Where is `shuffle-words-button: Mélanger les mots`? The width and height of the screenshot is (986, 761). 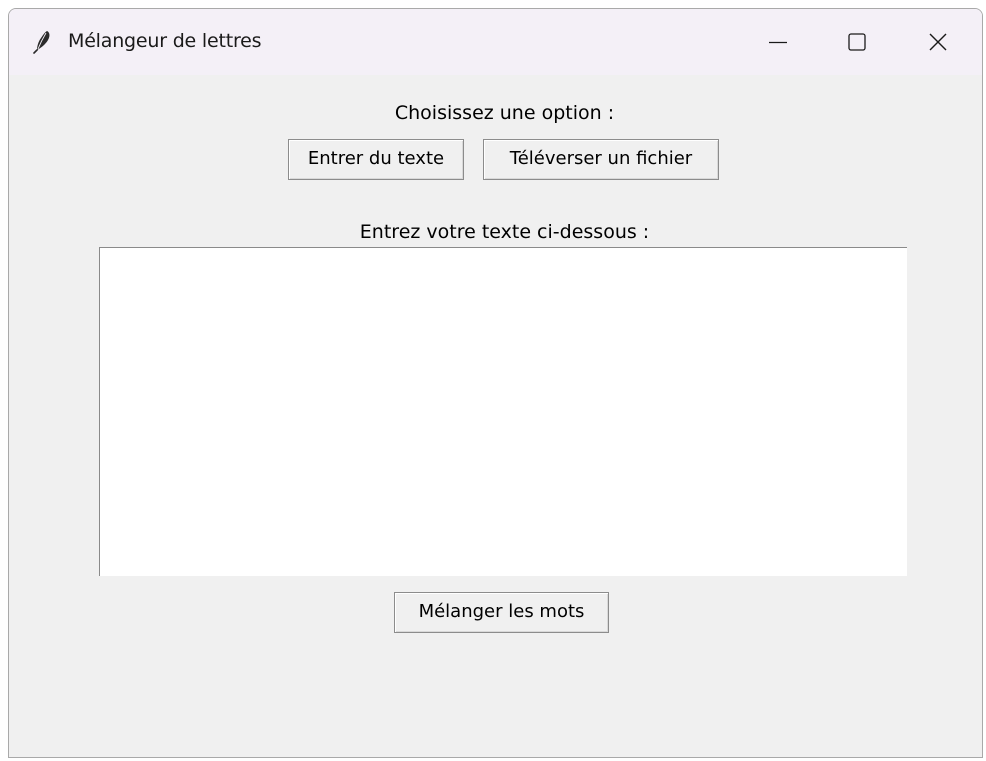
shuffle-words-button: Mélanger les mots is located at coordinates (501, 612).